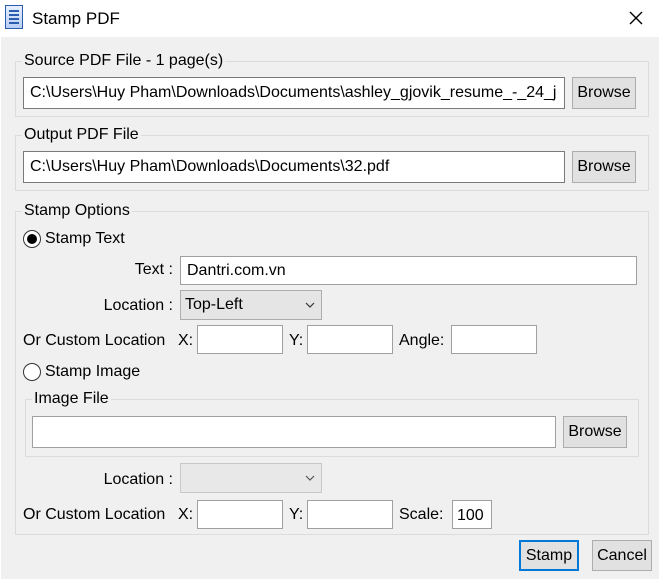  I want to click on cancel-button: Cancel, so click(622, 555).